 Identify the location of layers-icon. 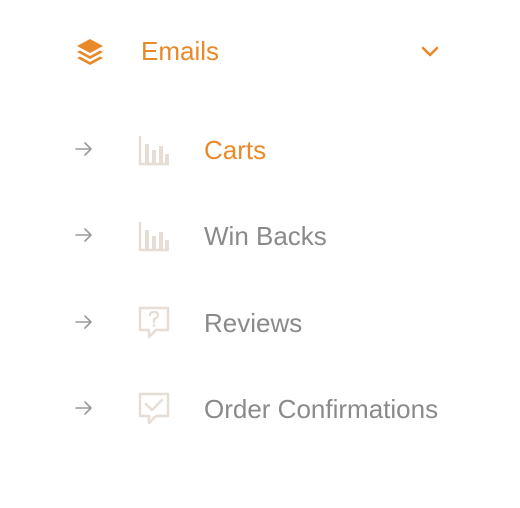
(90, 52).